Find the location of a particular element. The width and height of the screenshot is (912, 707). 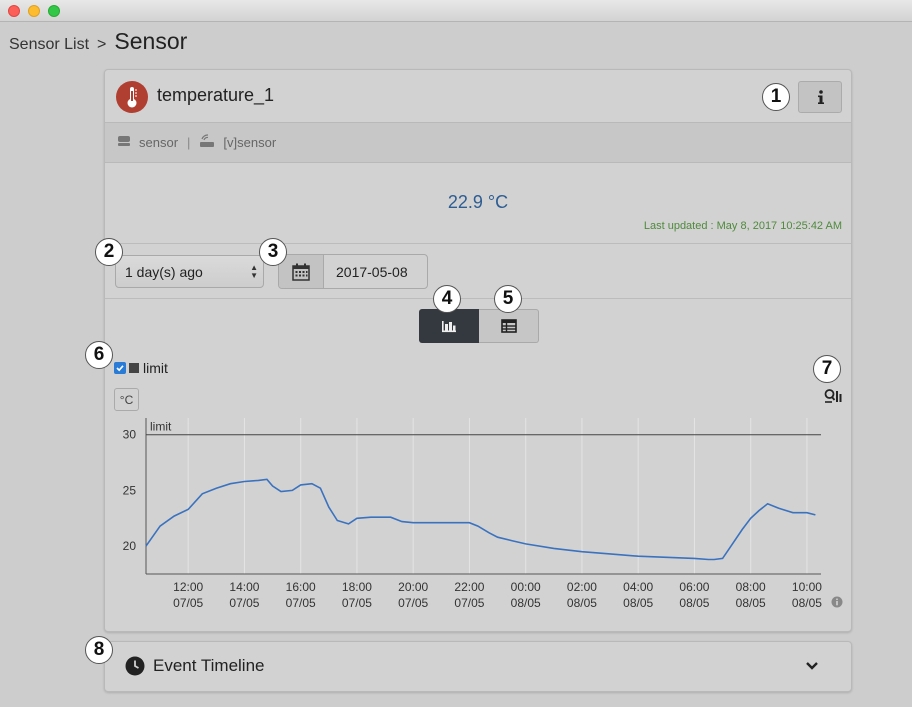

callout-badge-4: 4 is located at coordinates (447, 299).